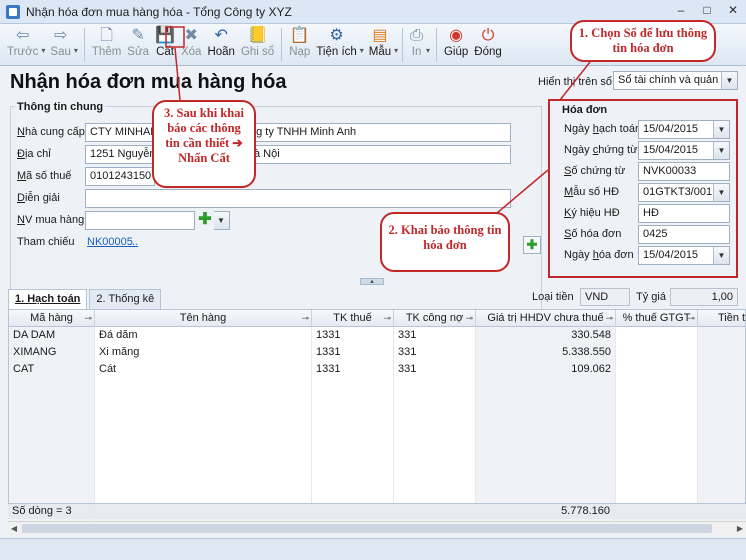 Image resolution: width=746 pixels, height=560 pixels. I want to click on invoice-form-label: Mẫu số HĐ, so click(592, 192).